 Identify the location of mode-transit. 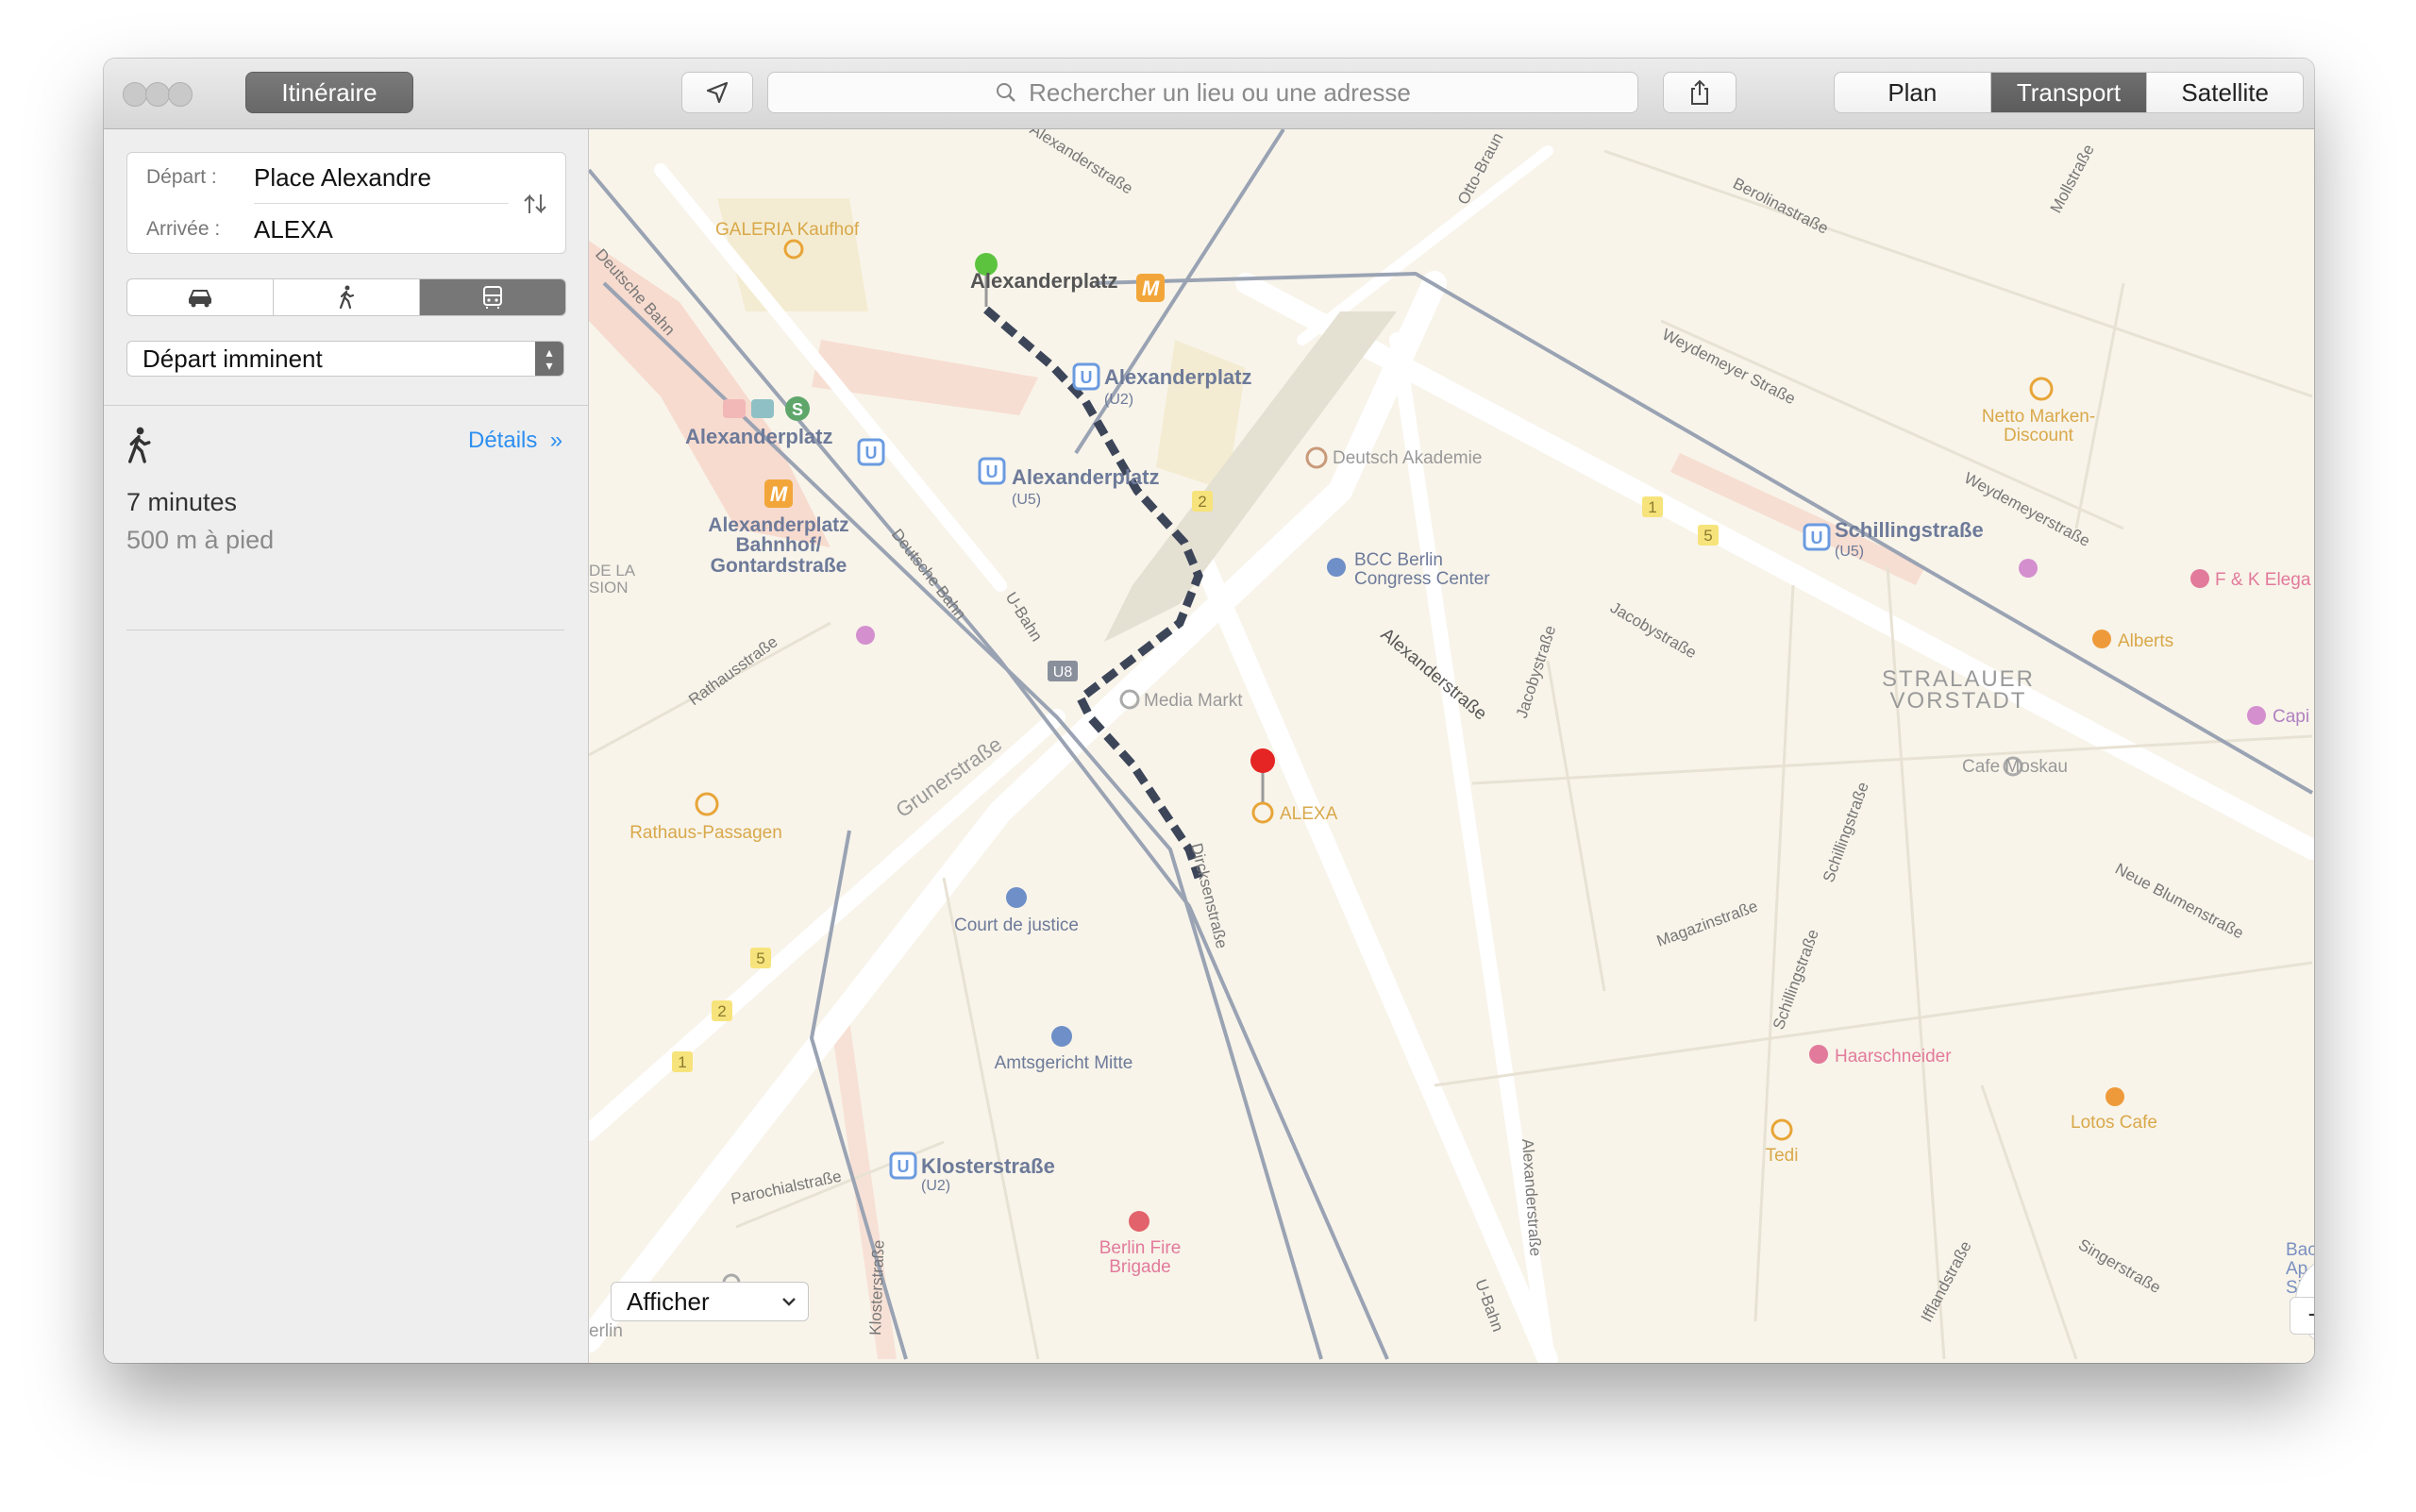
(493, 297).